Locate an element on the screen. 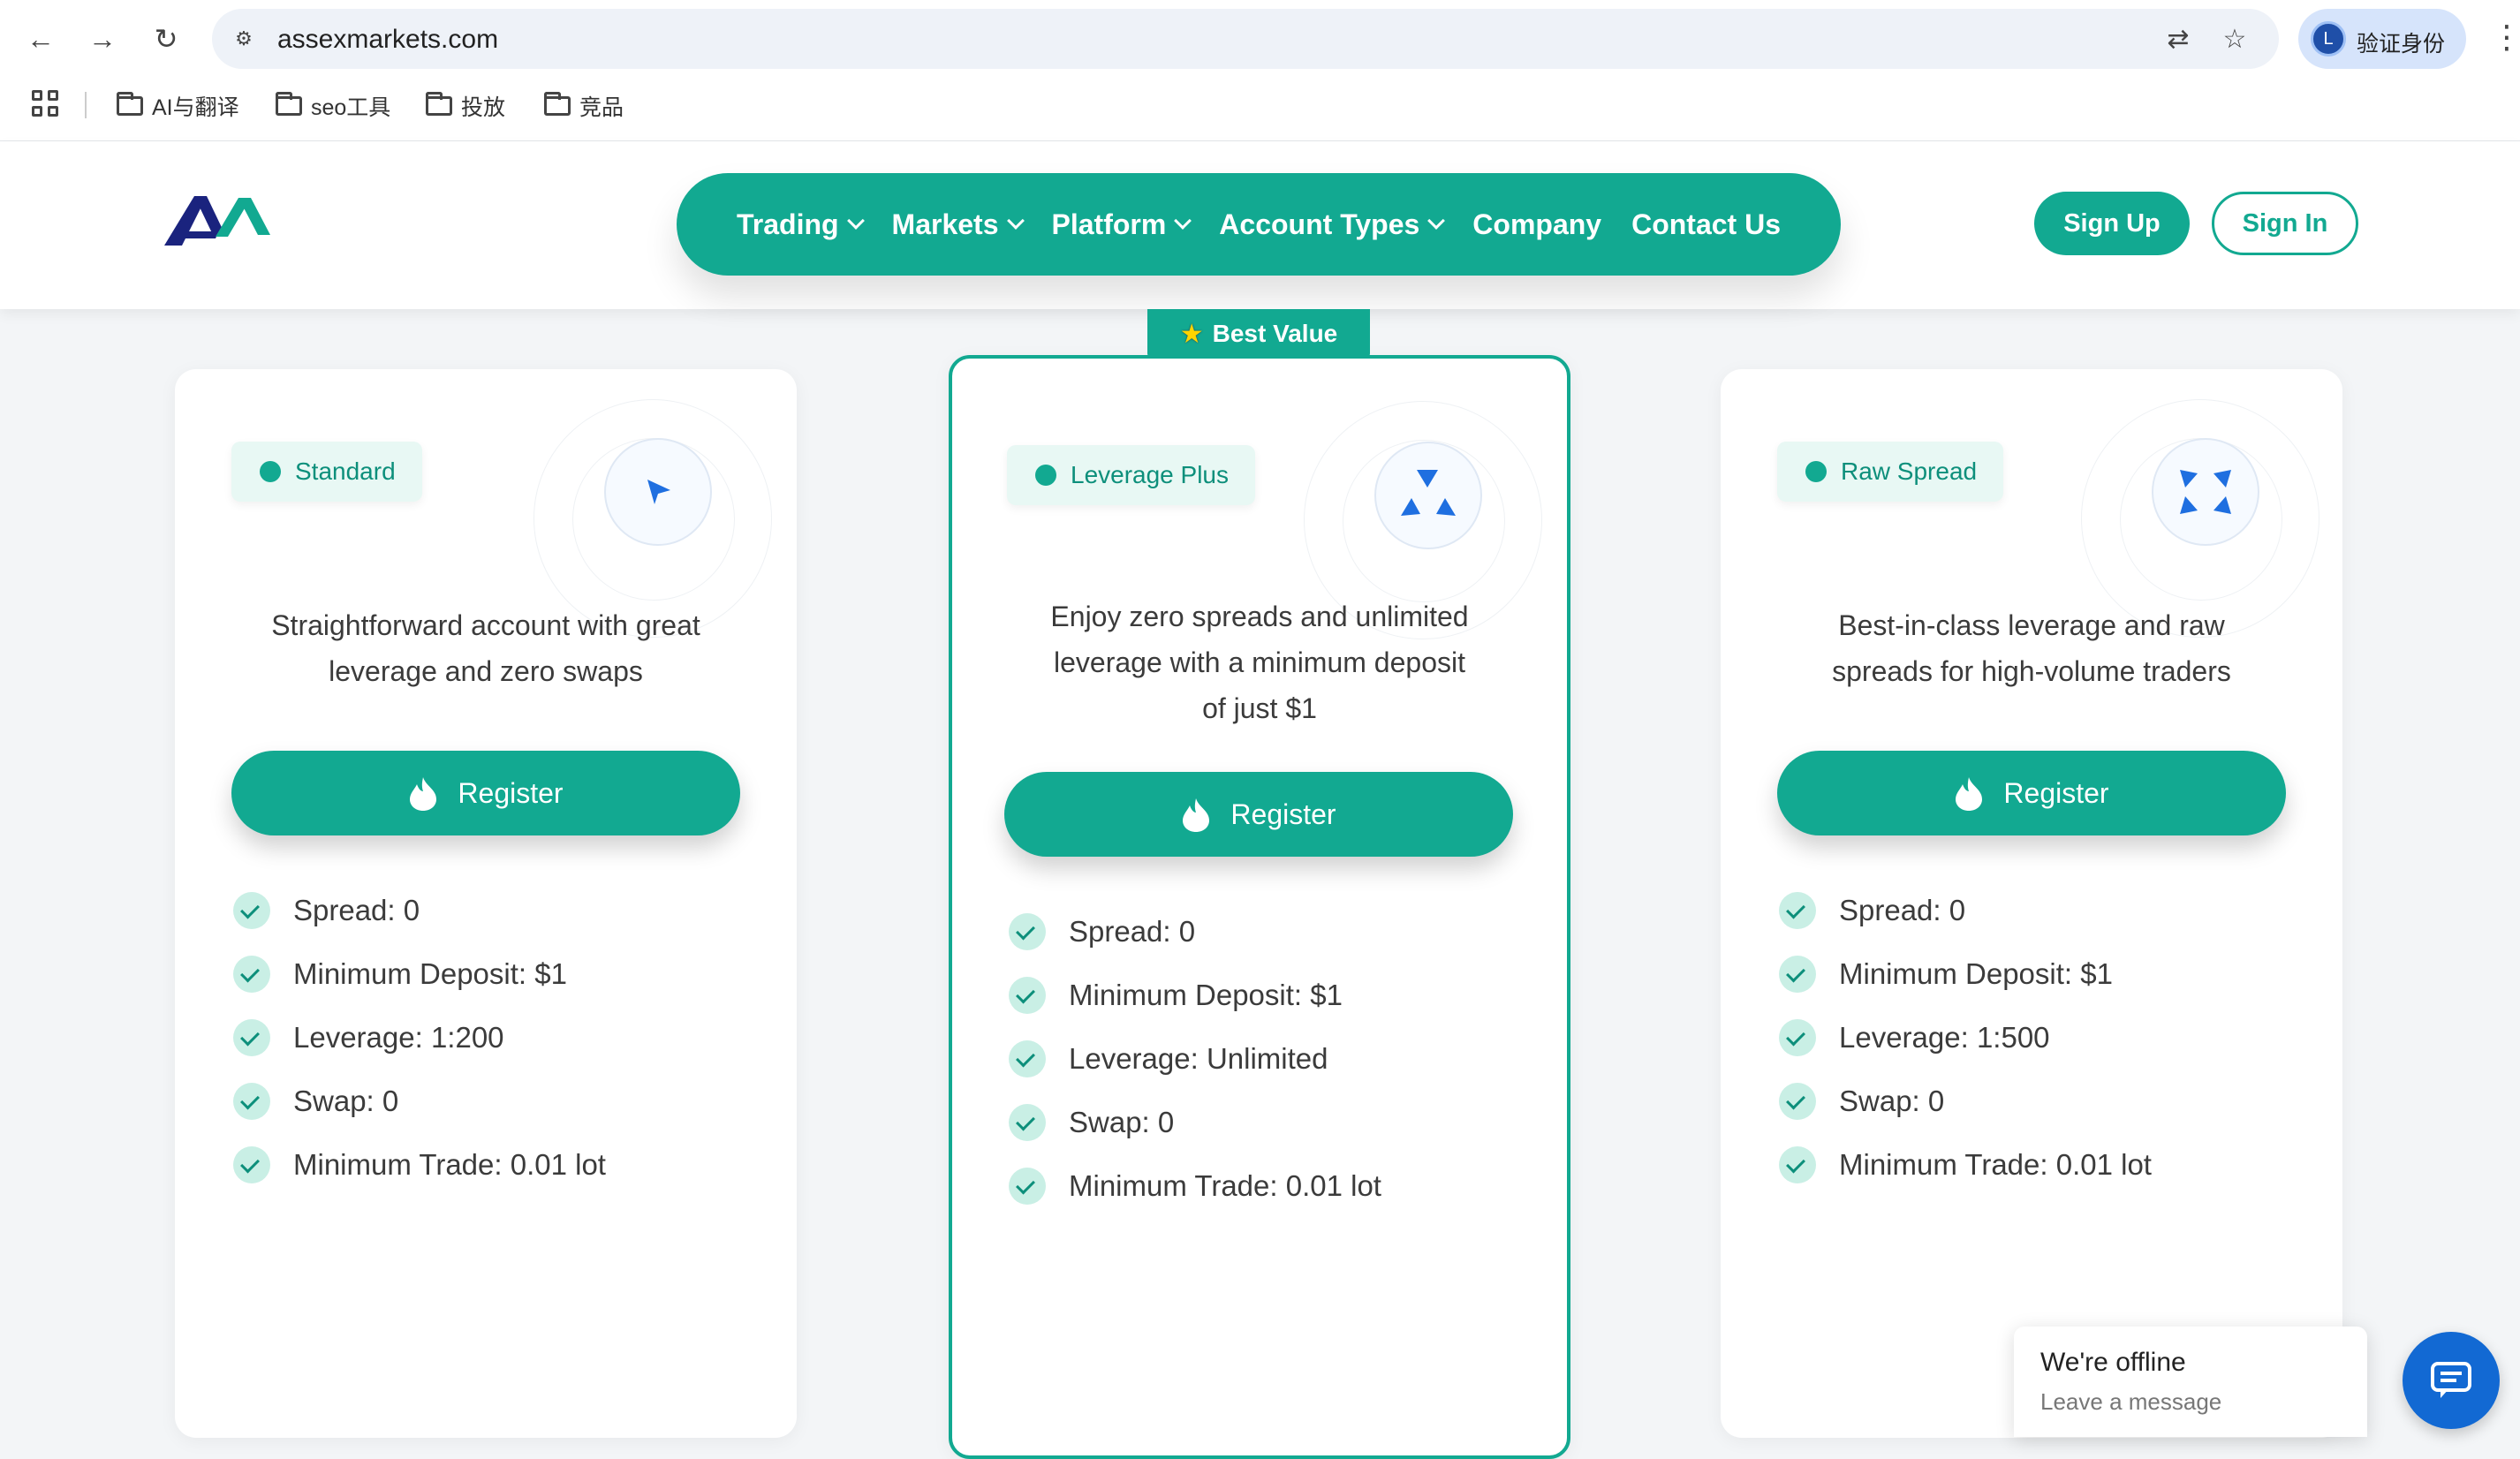  bookmark-star-icon: ☆ is located at coordinates (2234, 39).